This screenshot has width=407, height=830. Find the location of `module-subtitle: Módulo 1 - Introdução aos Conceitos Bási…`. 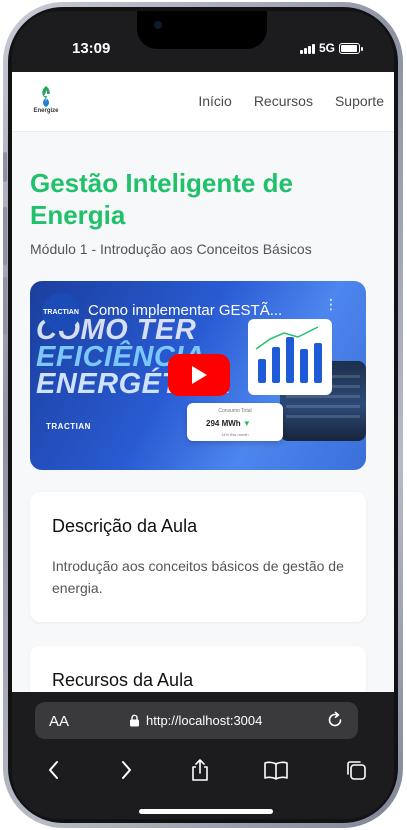

module-subtitle: Módulo 1 - Introdução aos Conceitos Bási… is located at coordinates (171, 249).